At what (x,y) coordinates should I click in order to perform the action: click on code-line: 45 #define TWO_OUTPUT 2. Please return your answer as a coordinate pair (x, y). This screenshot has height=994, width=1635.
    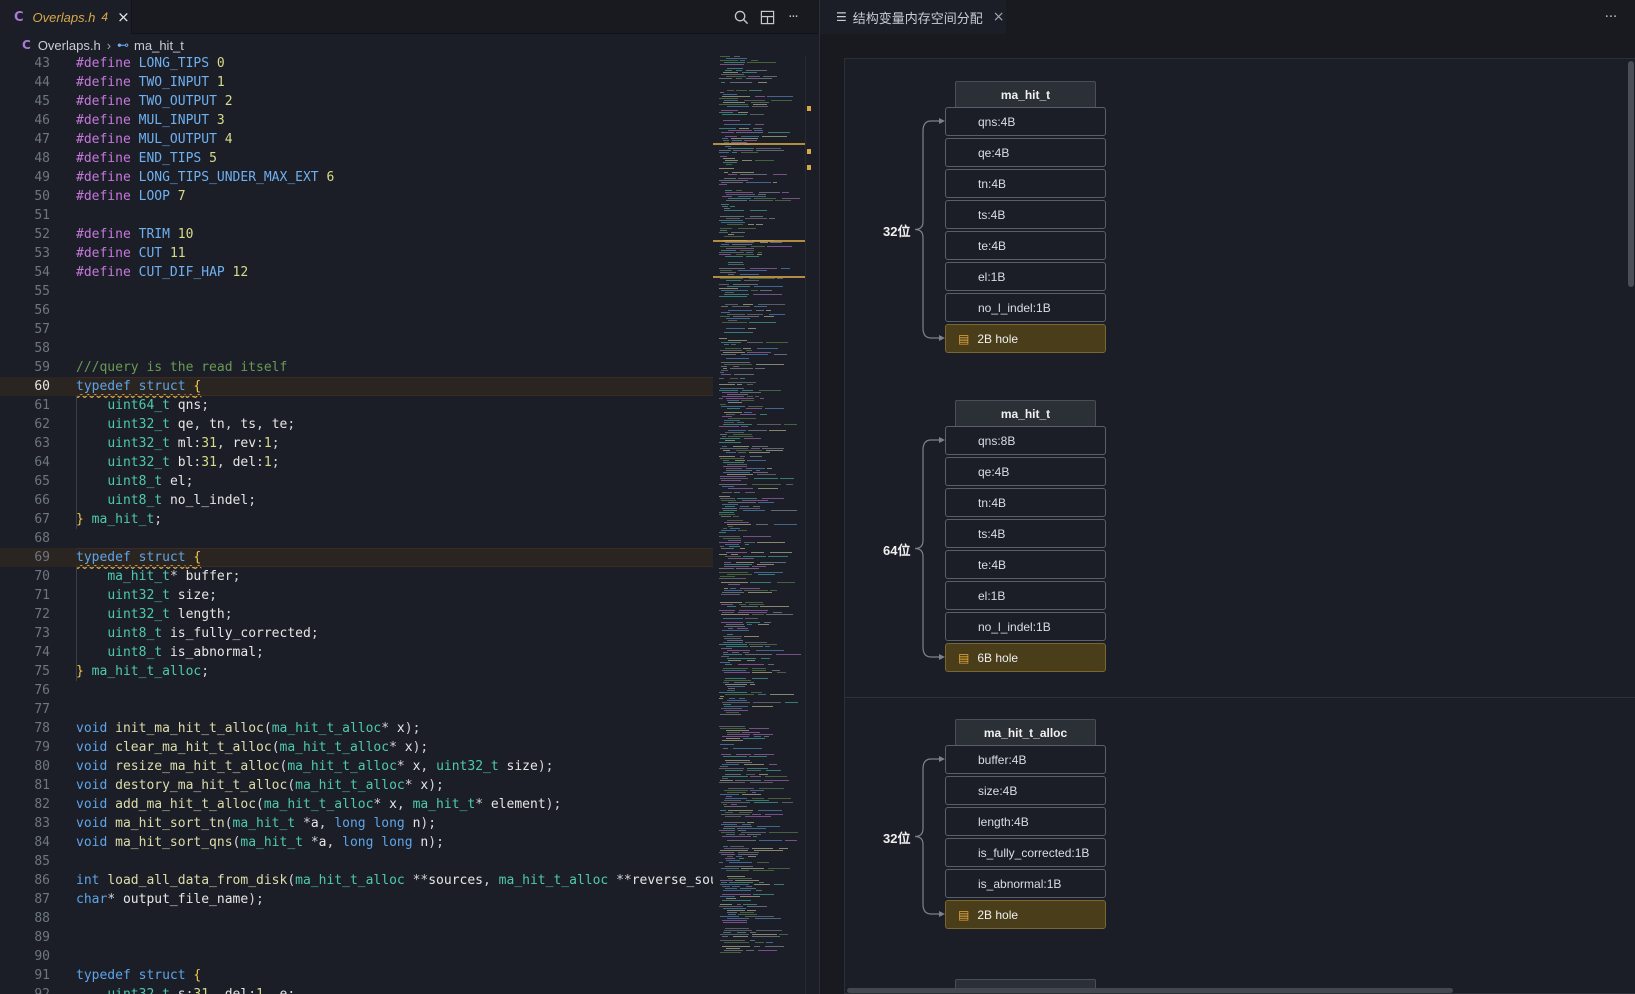
    Looking at the image, I should click on (356, 101).